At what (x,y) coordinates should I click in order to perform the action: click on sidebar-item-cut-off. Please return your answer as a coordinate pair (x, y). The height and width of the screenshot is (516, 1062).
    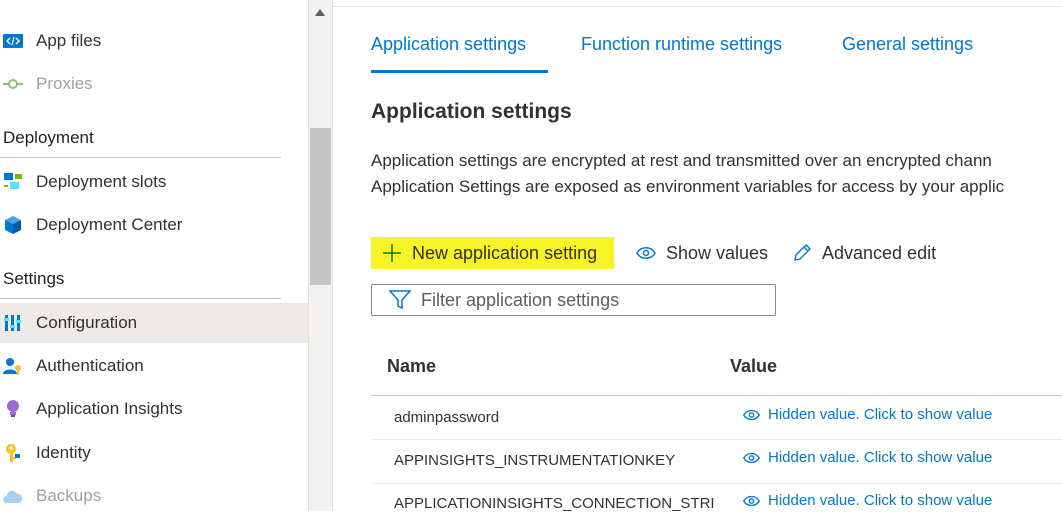
    Looking at the image, I should click on (8, 1).